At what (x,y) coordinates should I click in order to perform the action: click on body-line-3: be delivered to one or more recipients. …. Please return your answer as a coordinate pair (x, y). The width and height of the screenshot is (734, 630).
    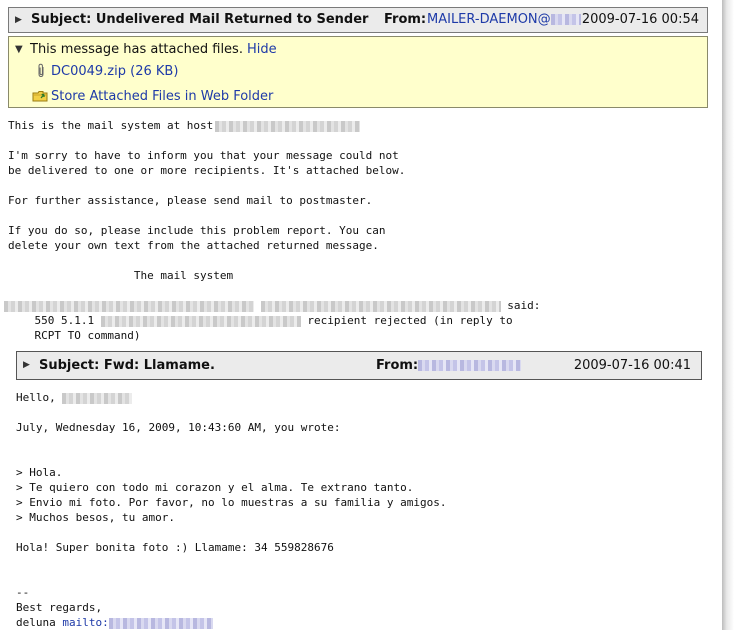
    Looking at the image, I should click on (207, 170).